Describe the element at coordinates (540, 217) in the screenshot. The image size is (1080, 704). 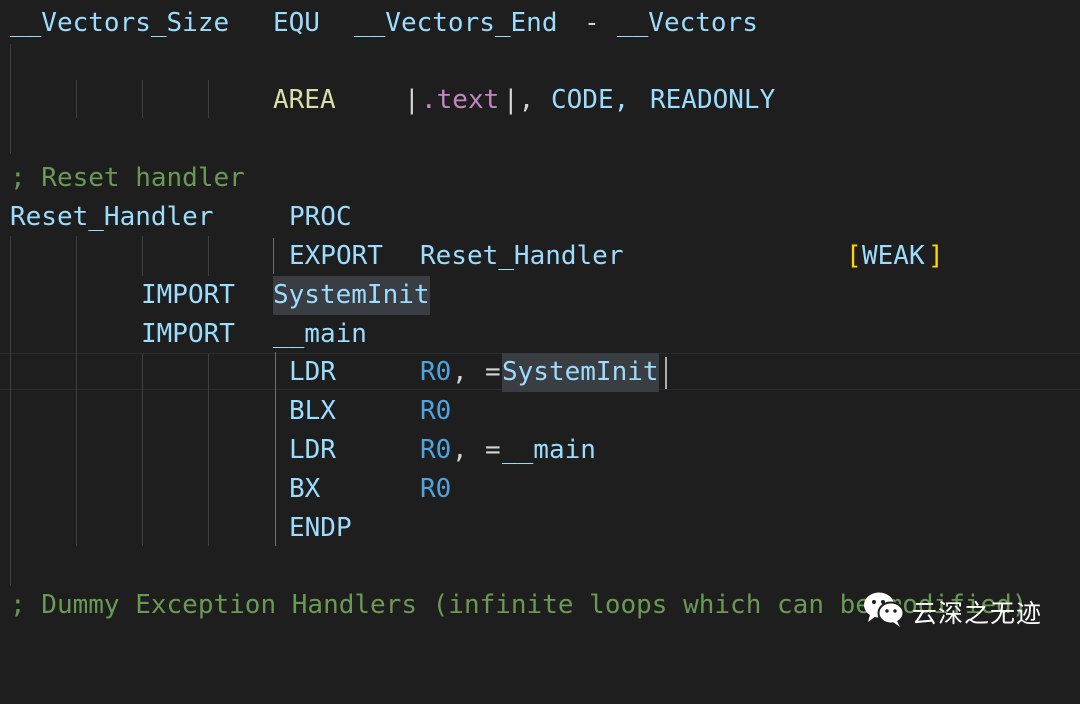
I see `code-line-4: Reset_Handler PROC` at that location.